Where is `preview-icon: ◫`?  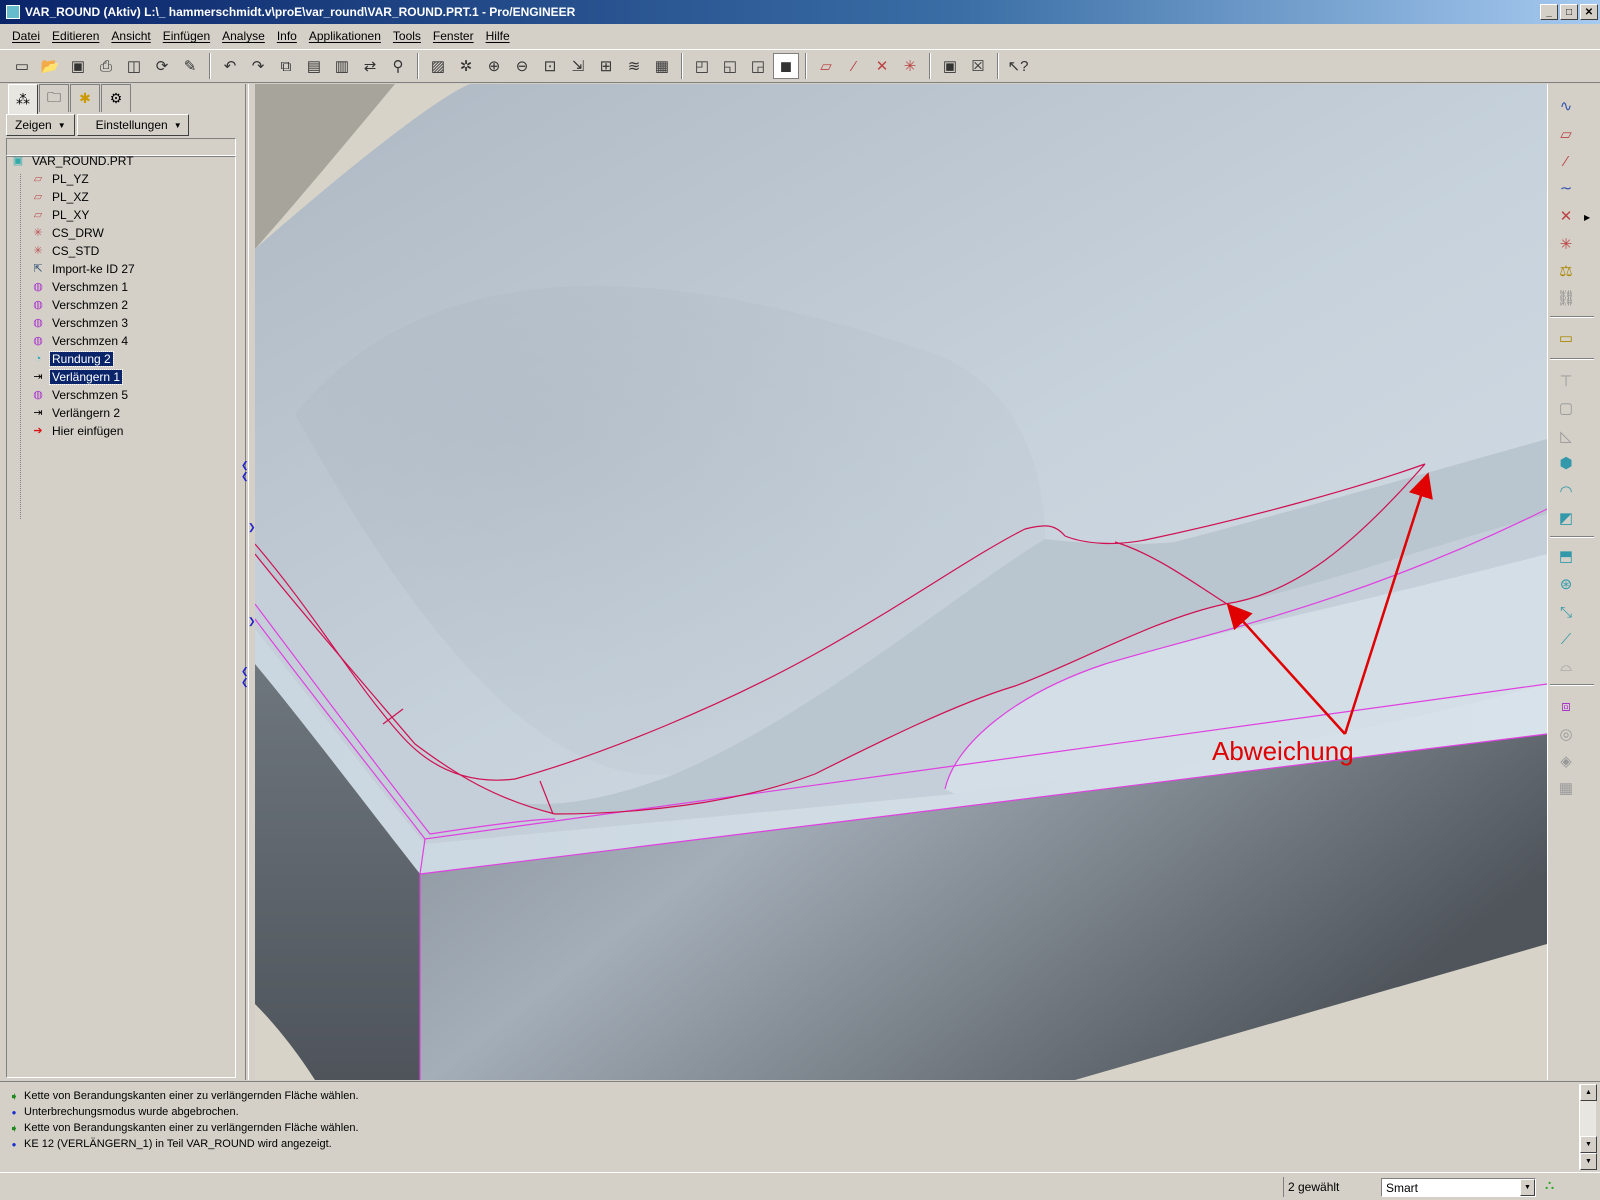 preview-icon: ◫ is located at coordinates (134, 66).